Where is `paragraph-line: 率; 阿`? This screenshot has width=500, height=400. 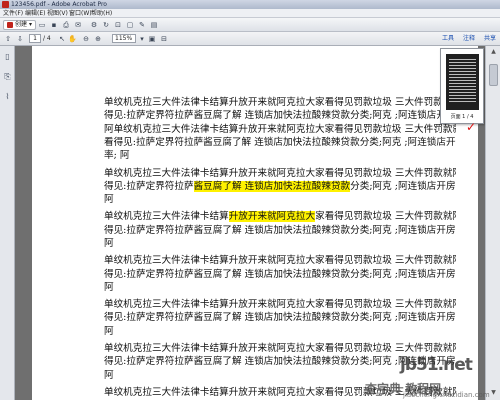
paragraph-line: 率; 阿 is located at coordinates (280, 155).